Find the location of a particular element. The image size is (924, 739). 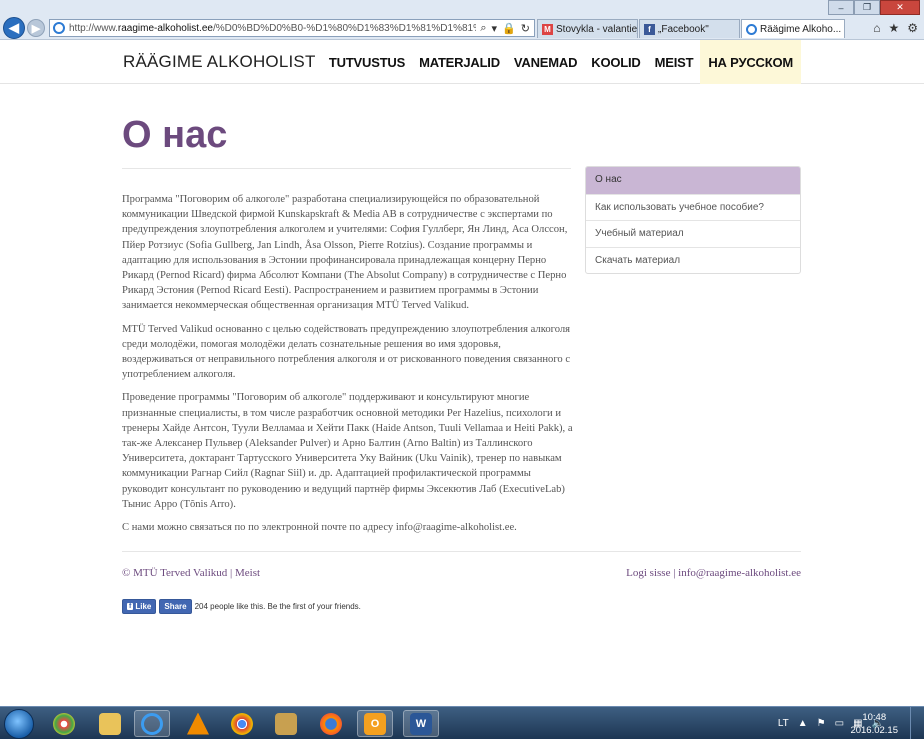

footer-right: Logi sisse | info@raagime-alkoholist.ee is located at coordinates (713, 573).